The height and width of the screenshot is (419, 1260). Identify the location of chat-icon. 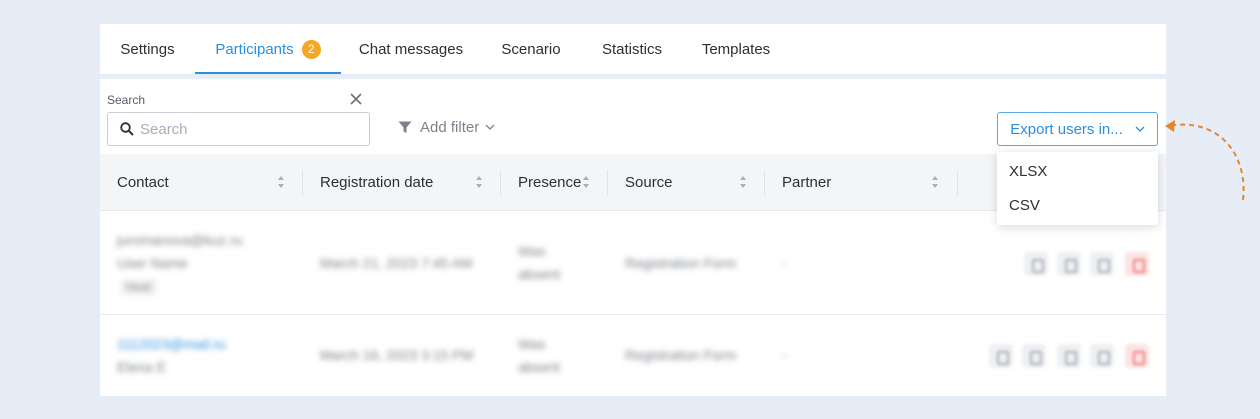
(1034, 356).